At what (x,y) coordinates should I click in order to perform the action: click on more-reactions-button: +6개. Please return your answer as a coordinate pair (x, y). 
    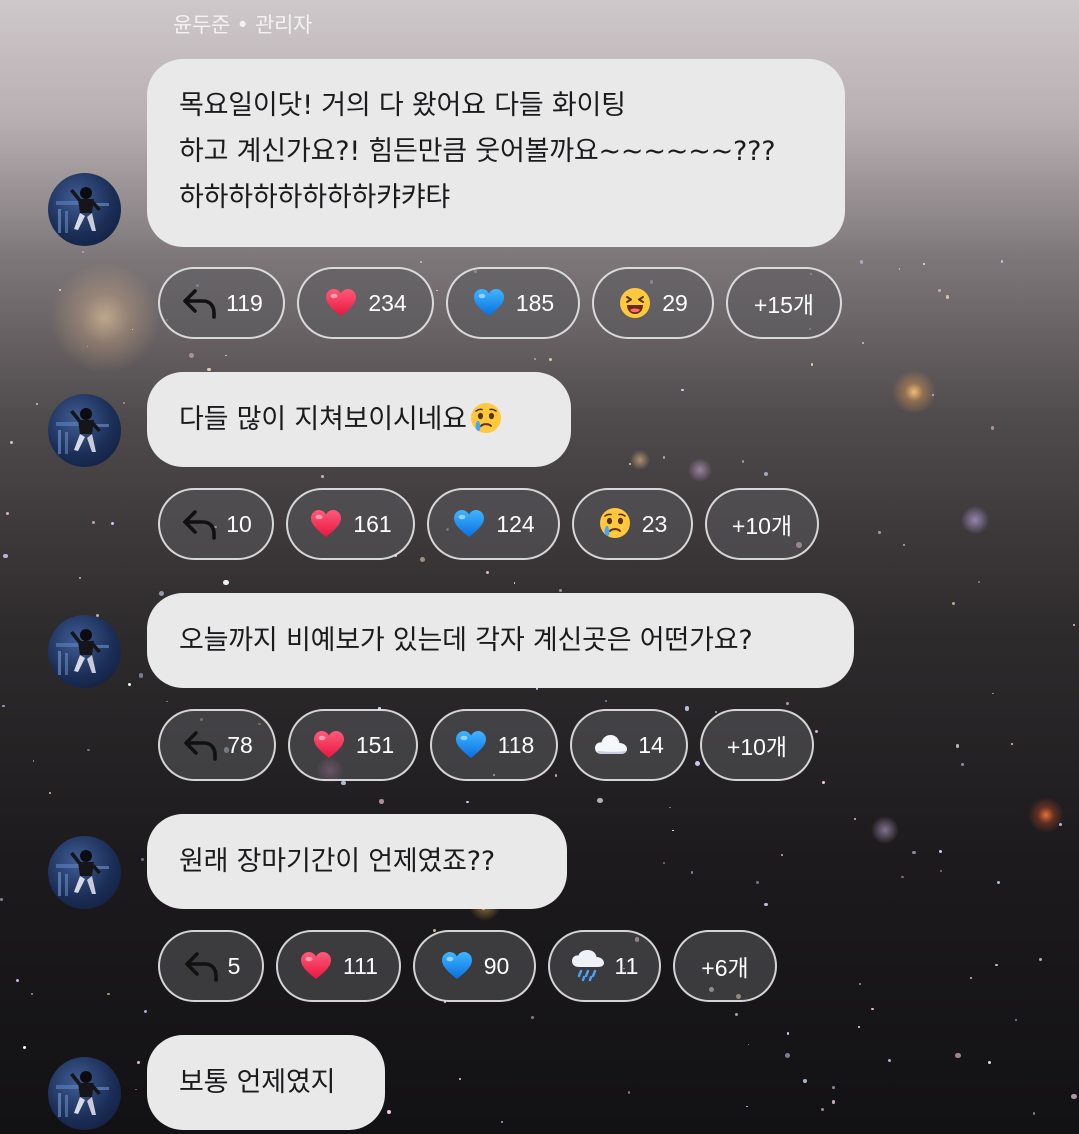
    Looking at the image, I should click on (725, 966).